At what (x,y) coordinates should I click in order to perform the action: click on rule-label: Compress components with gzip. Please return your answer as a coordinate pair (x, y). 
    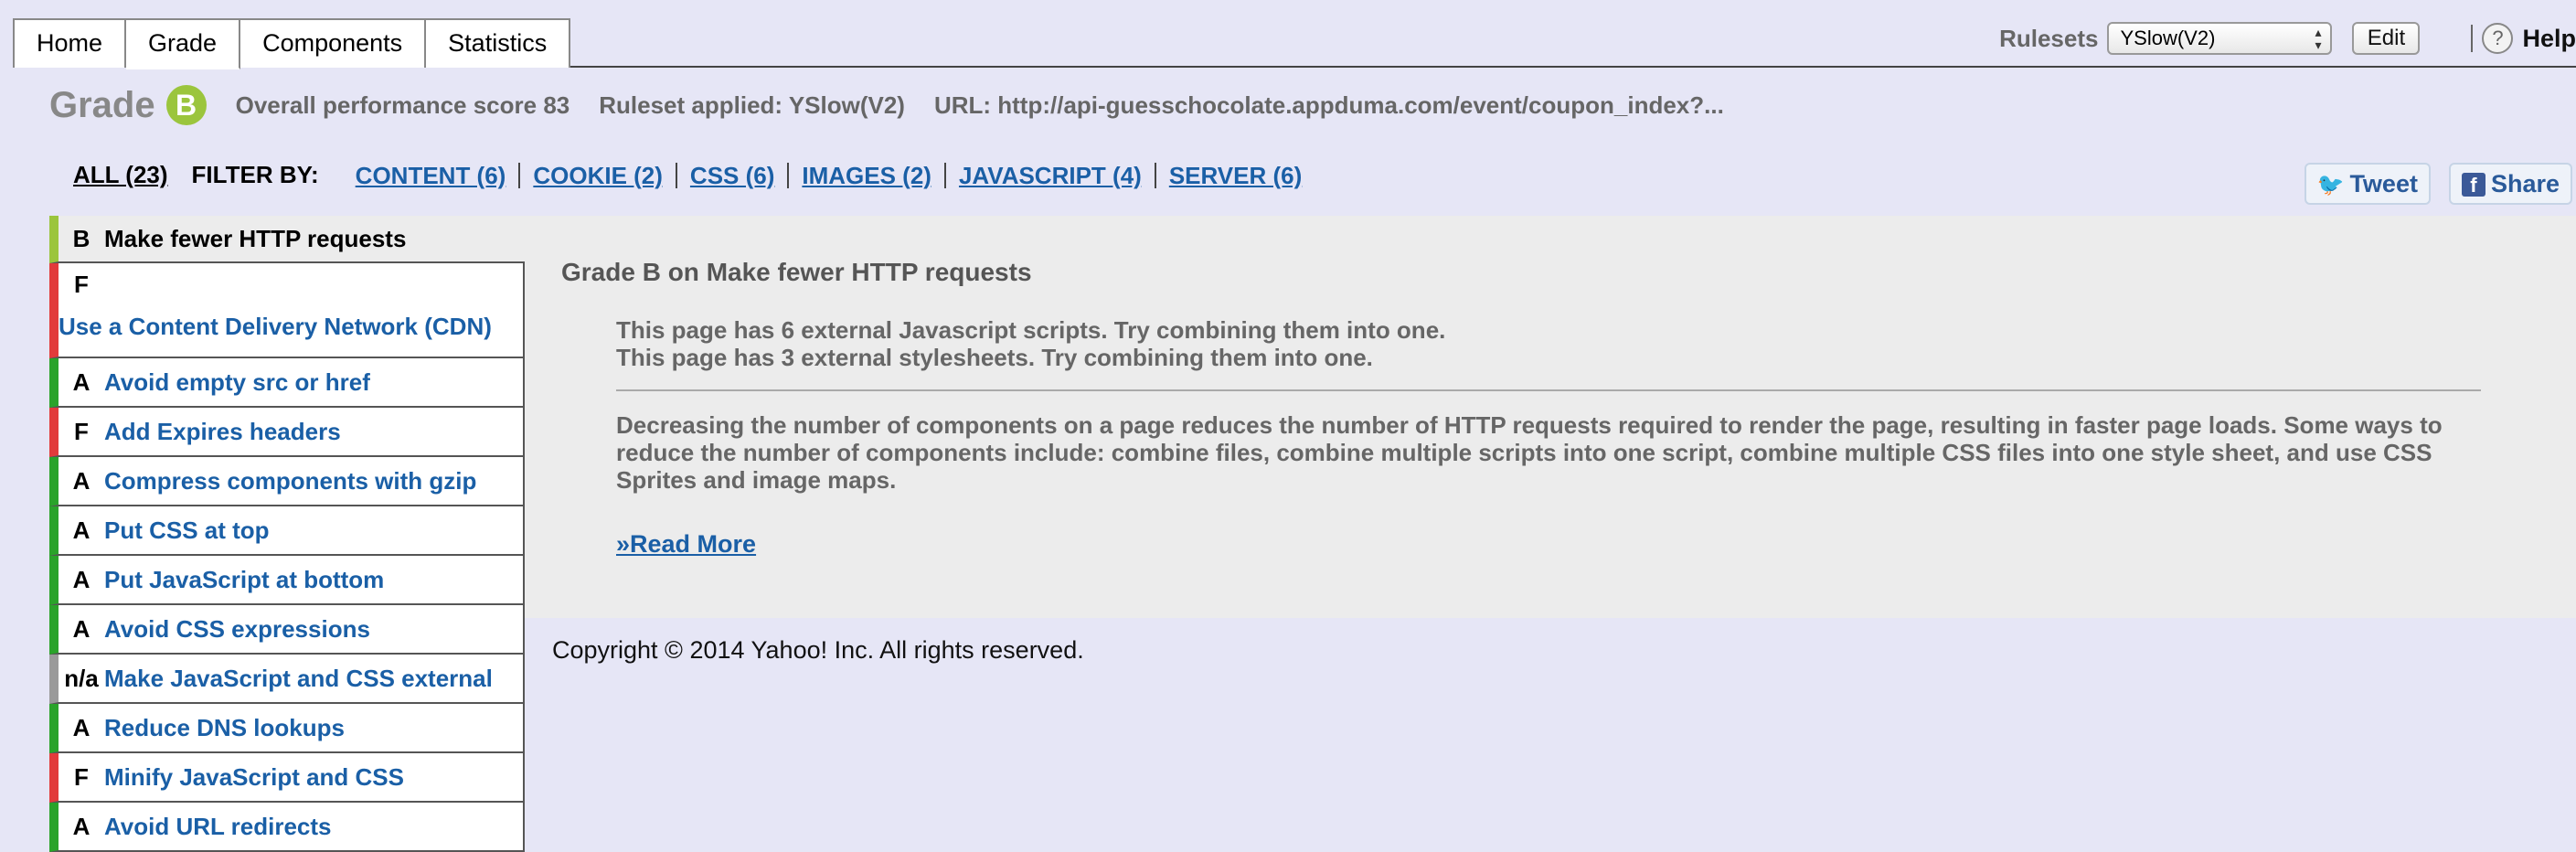
    Looking at the image, I should click on (290, 481).